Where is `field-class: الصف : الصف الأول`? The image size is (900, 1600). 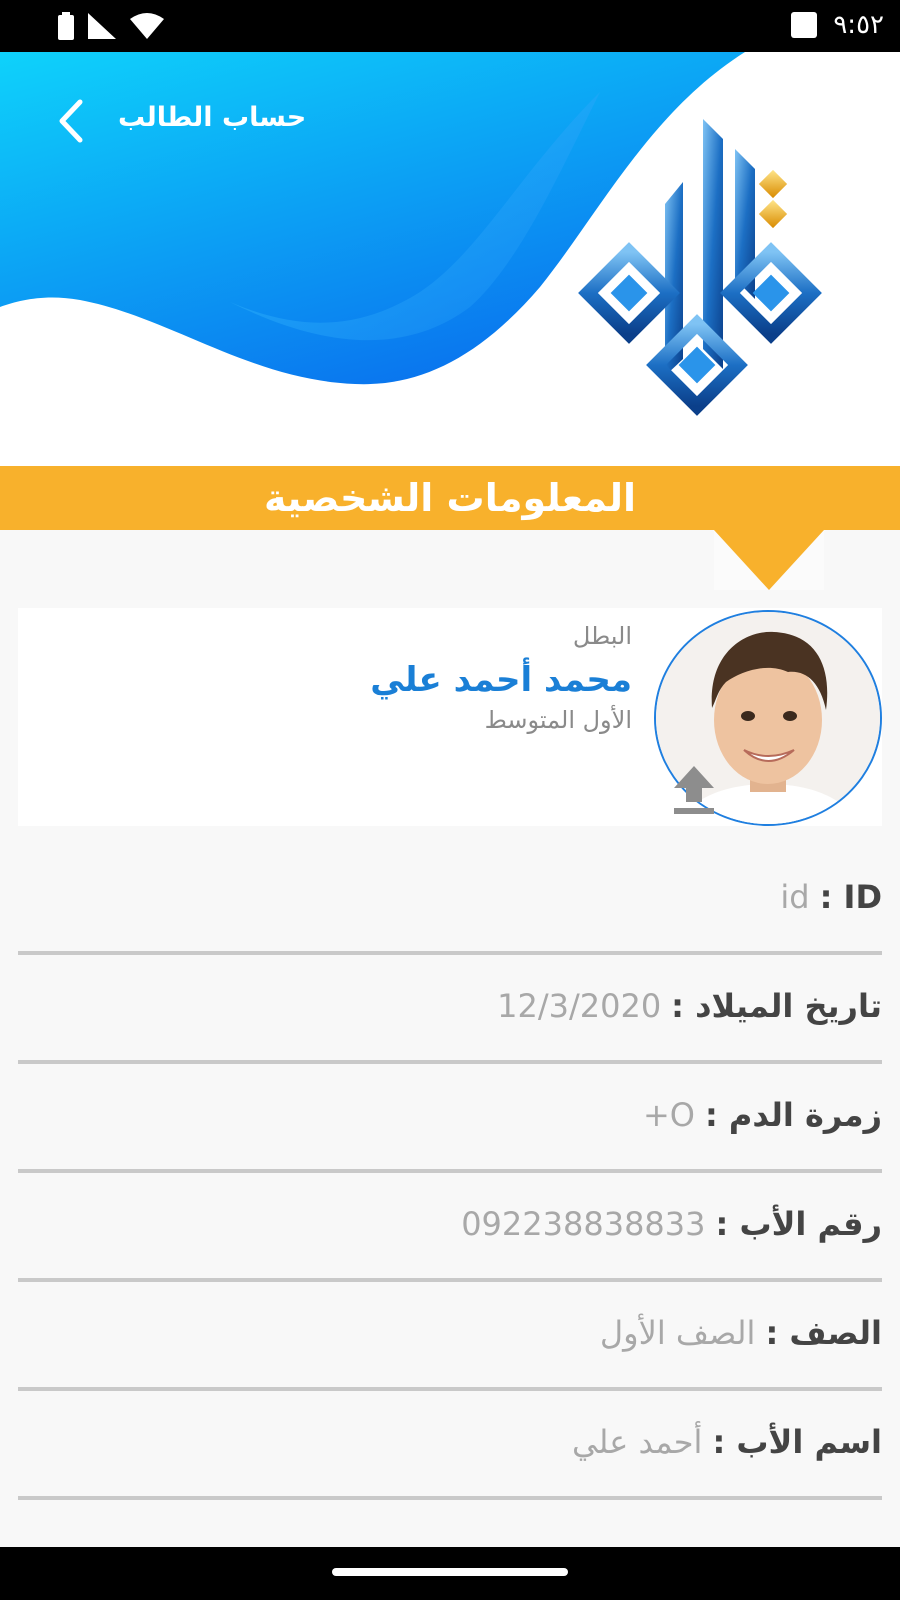 field-class: الصف : الصف الأول is located at coordinates (450, 1336).